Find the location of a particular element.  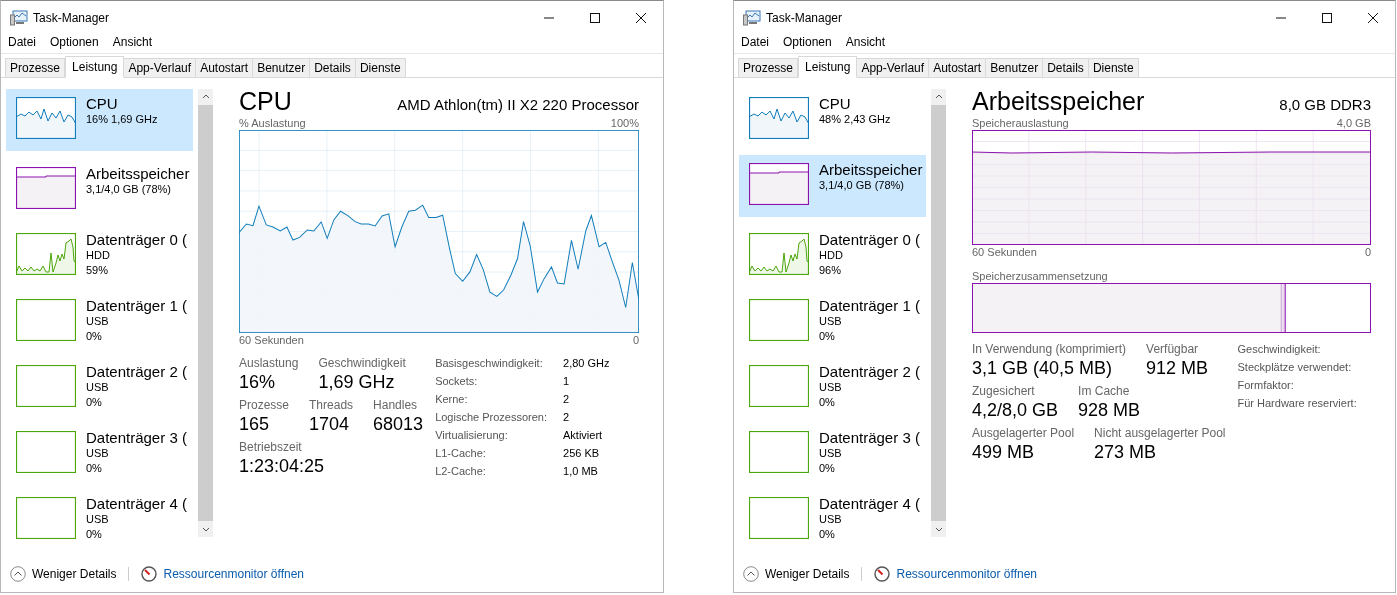

cpu-graph-icon is located at coordinates (46, 118).